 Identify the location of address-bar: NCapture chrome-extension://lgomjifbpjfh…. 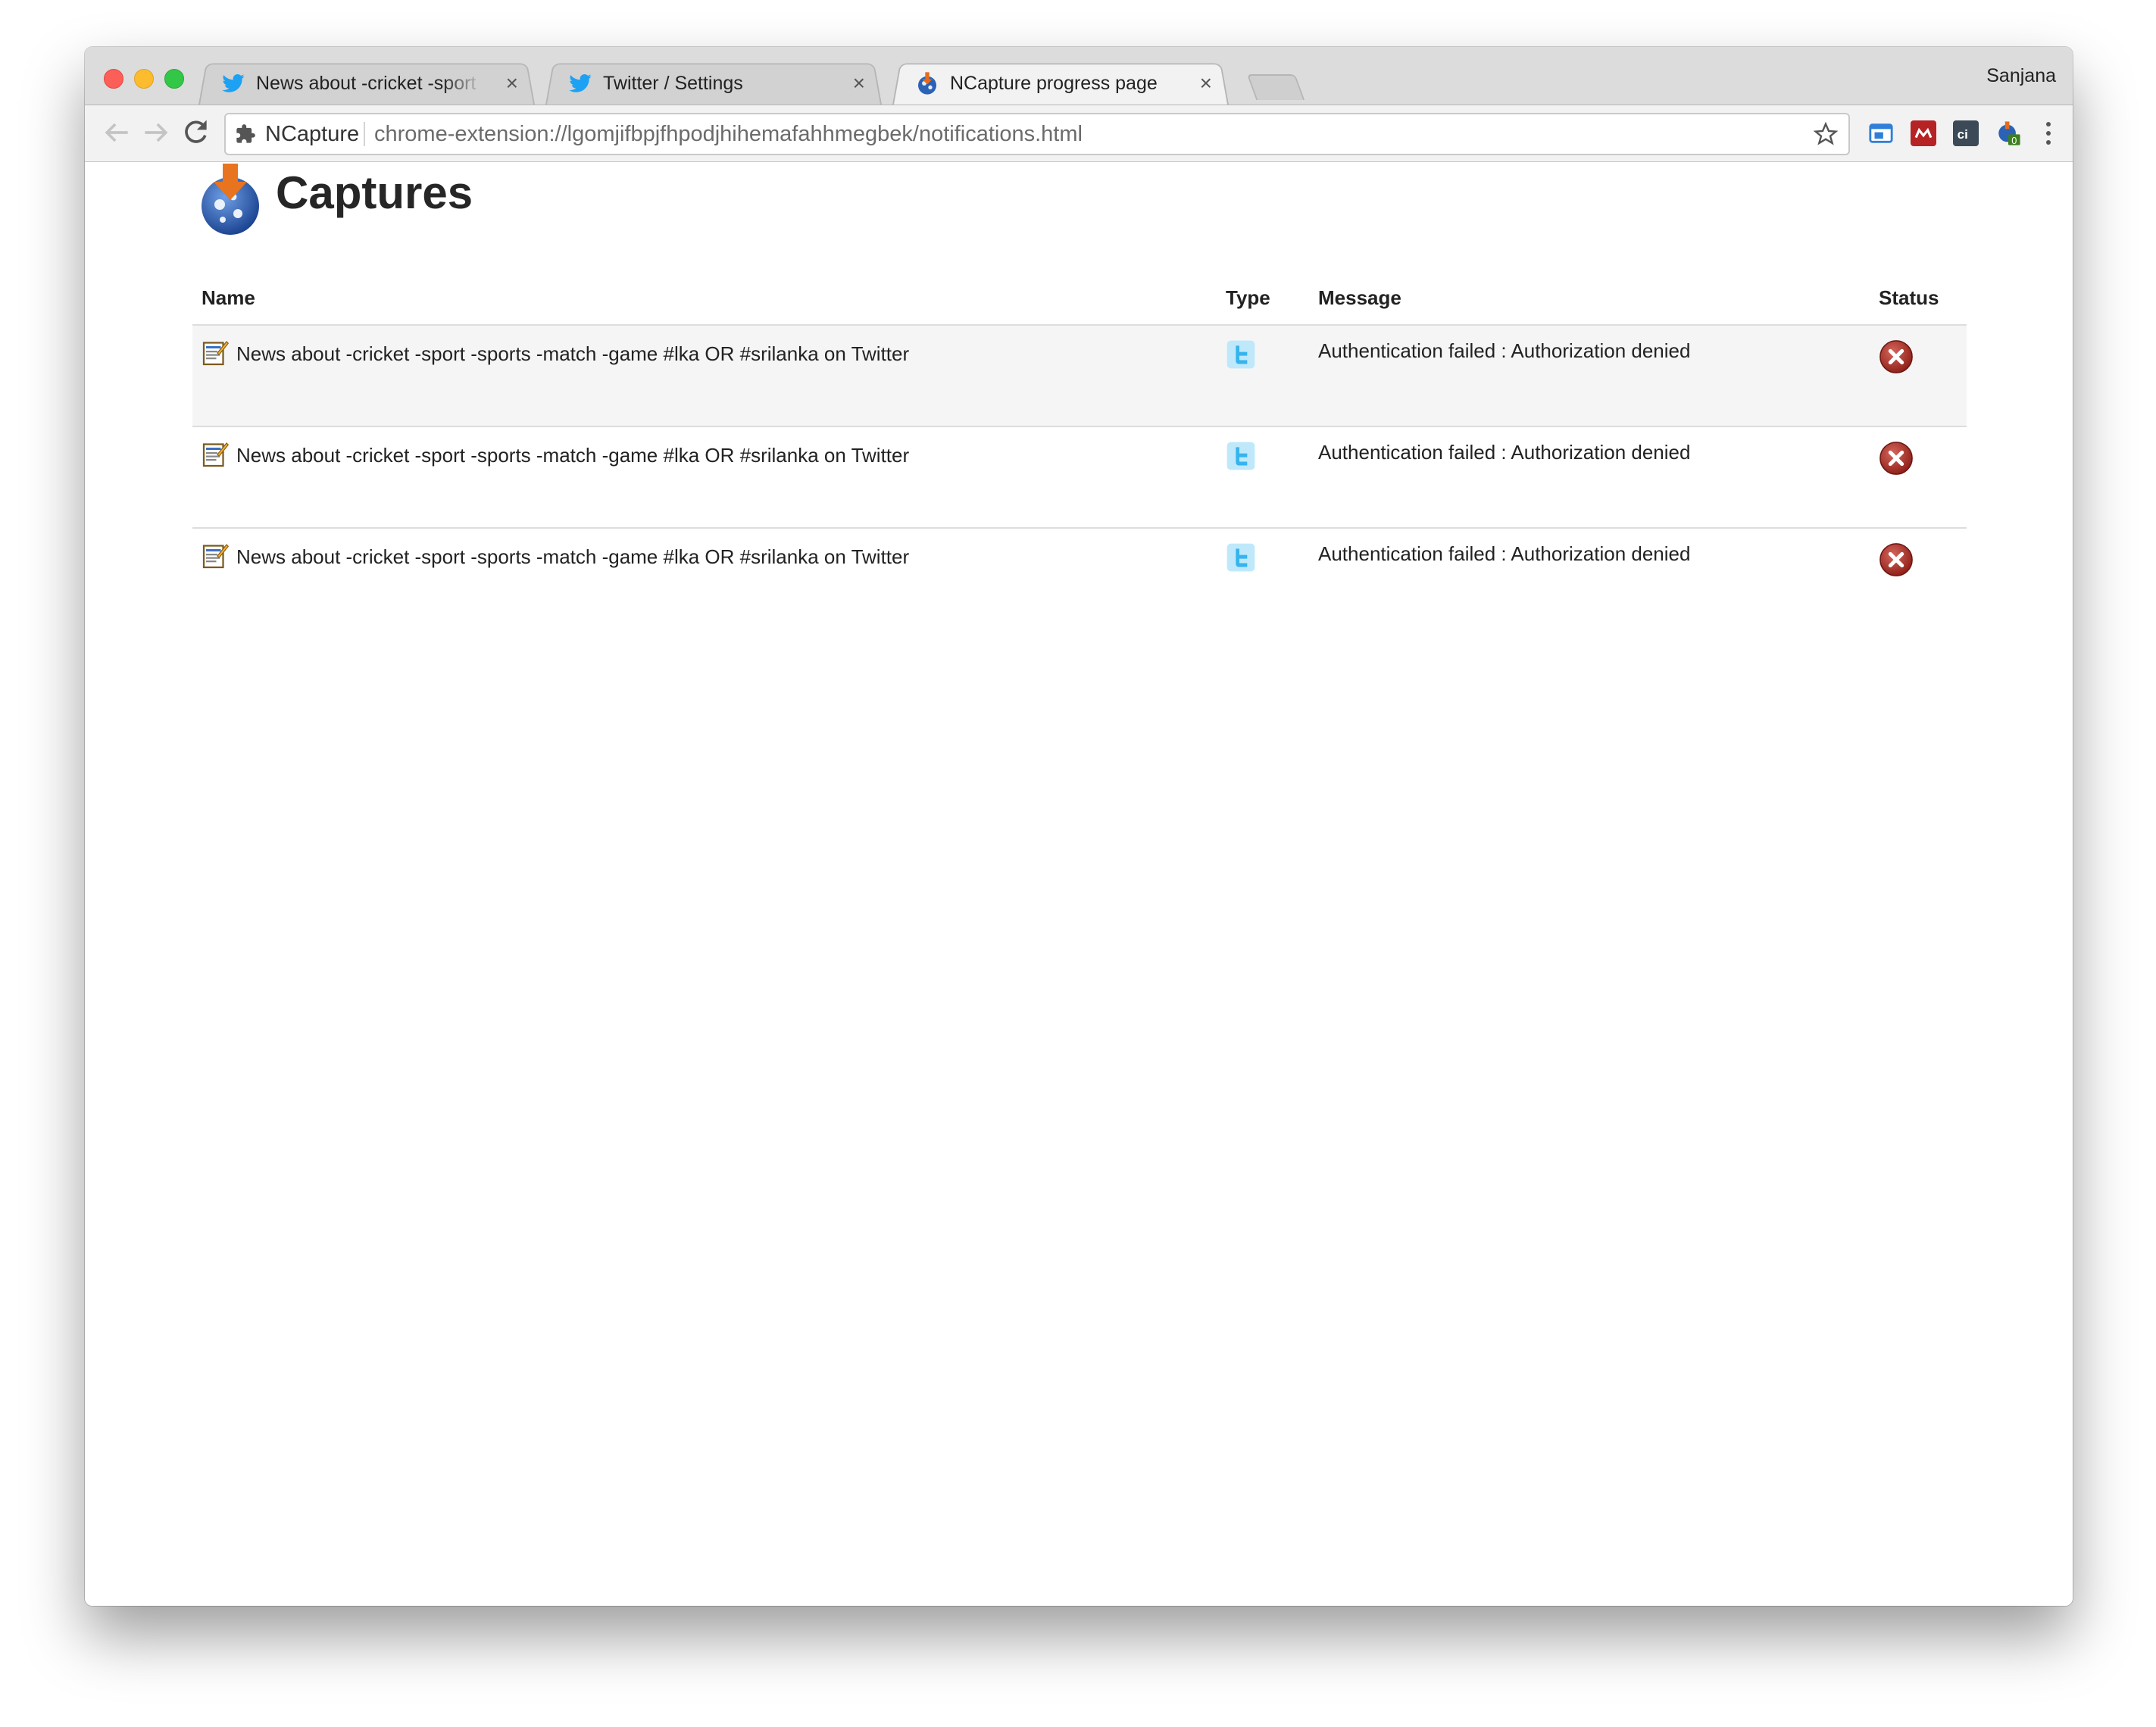
(1037, 134).